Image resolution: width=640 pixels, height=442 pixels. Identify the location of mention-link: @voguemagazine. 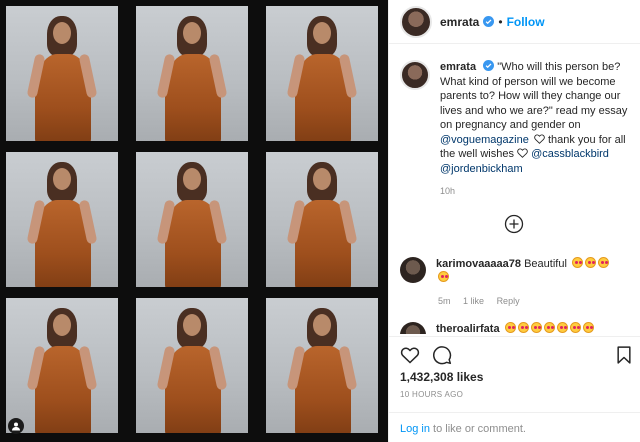
(484, 140).